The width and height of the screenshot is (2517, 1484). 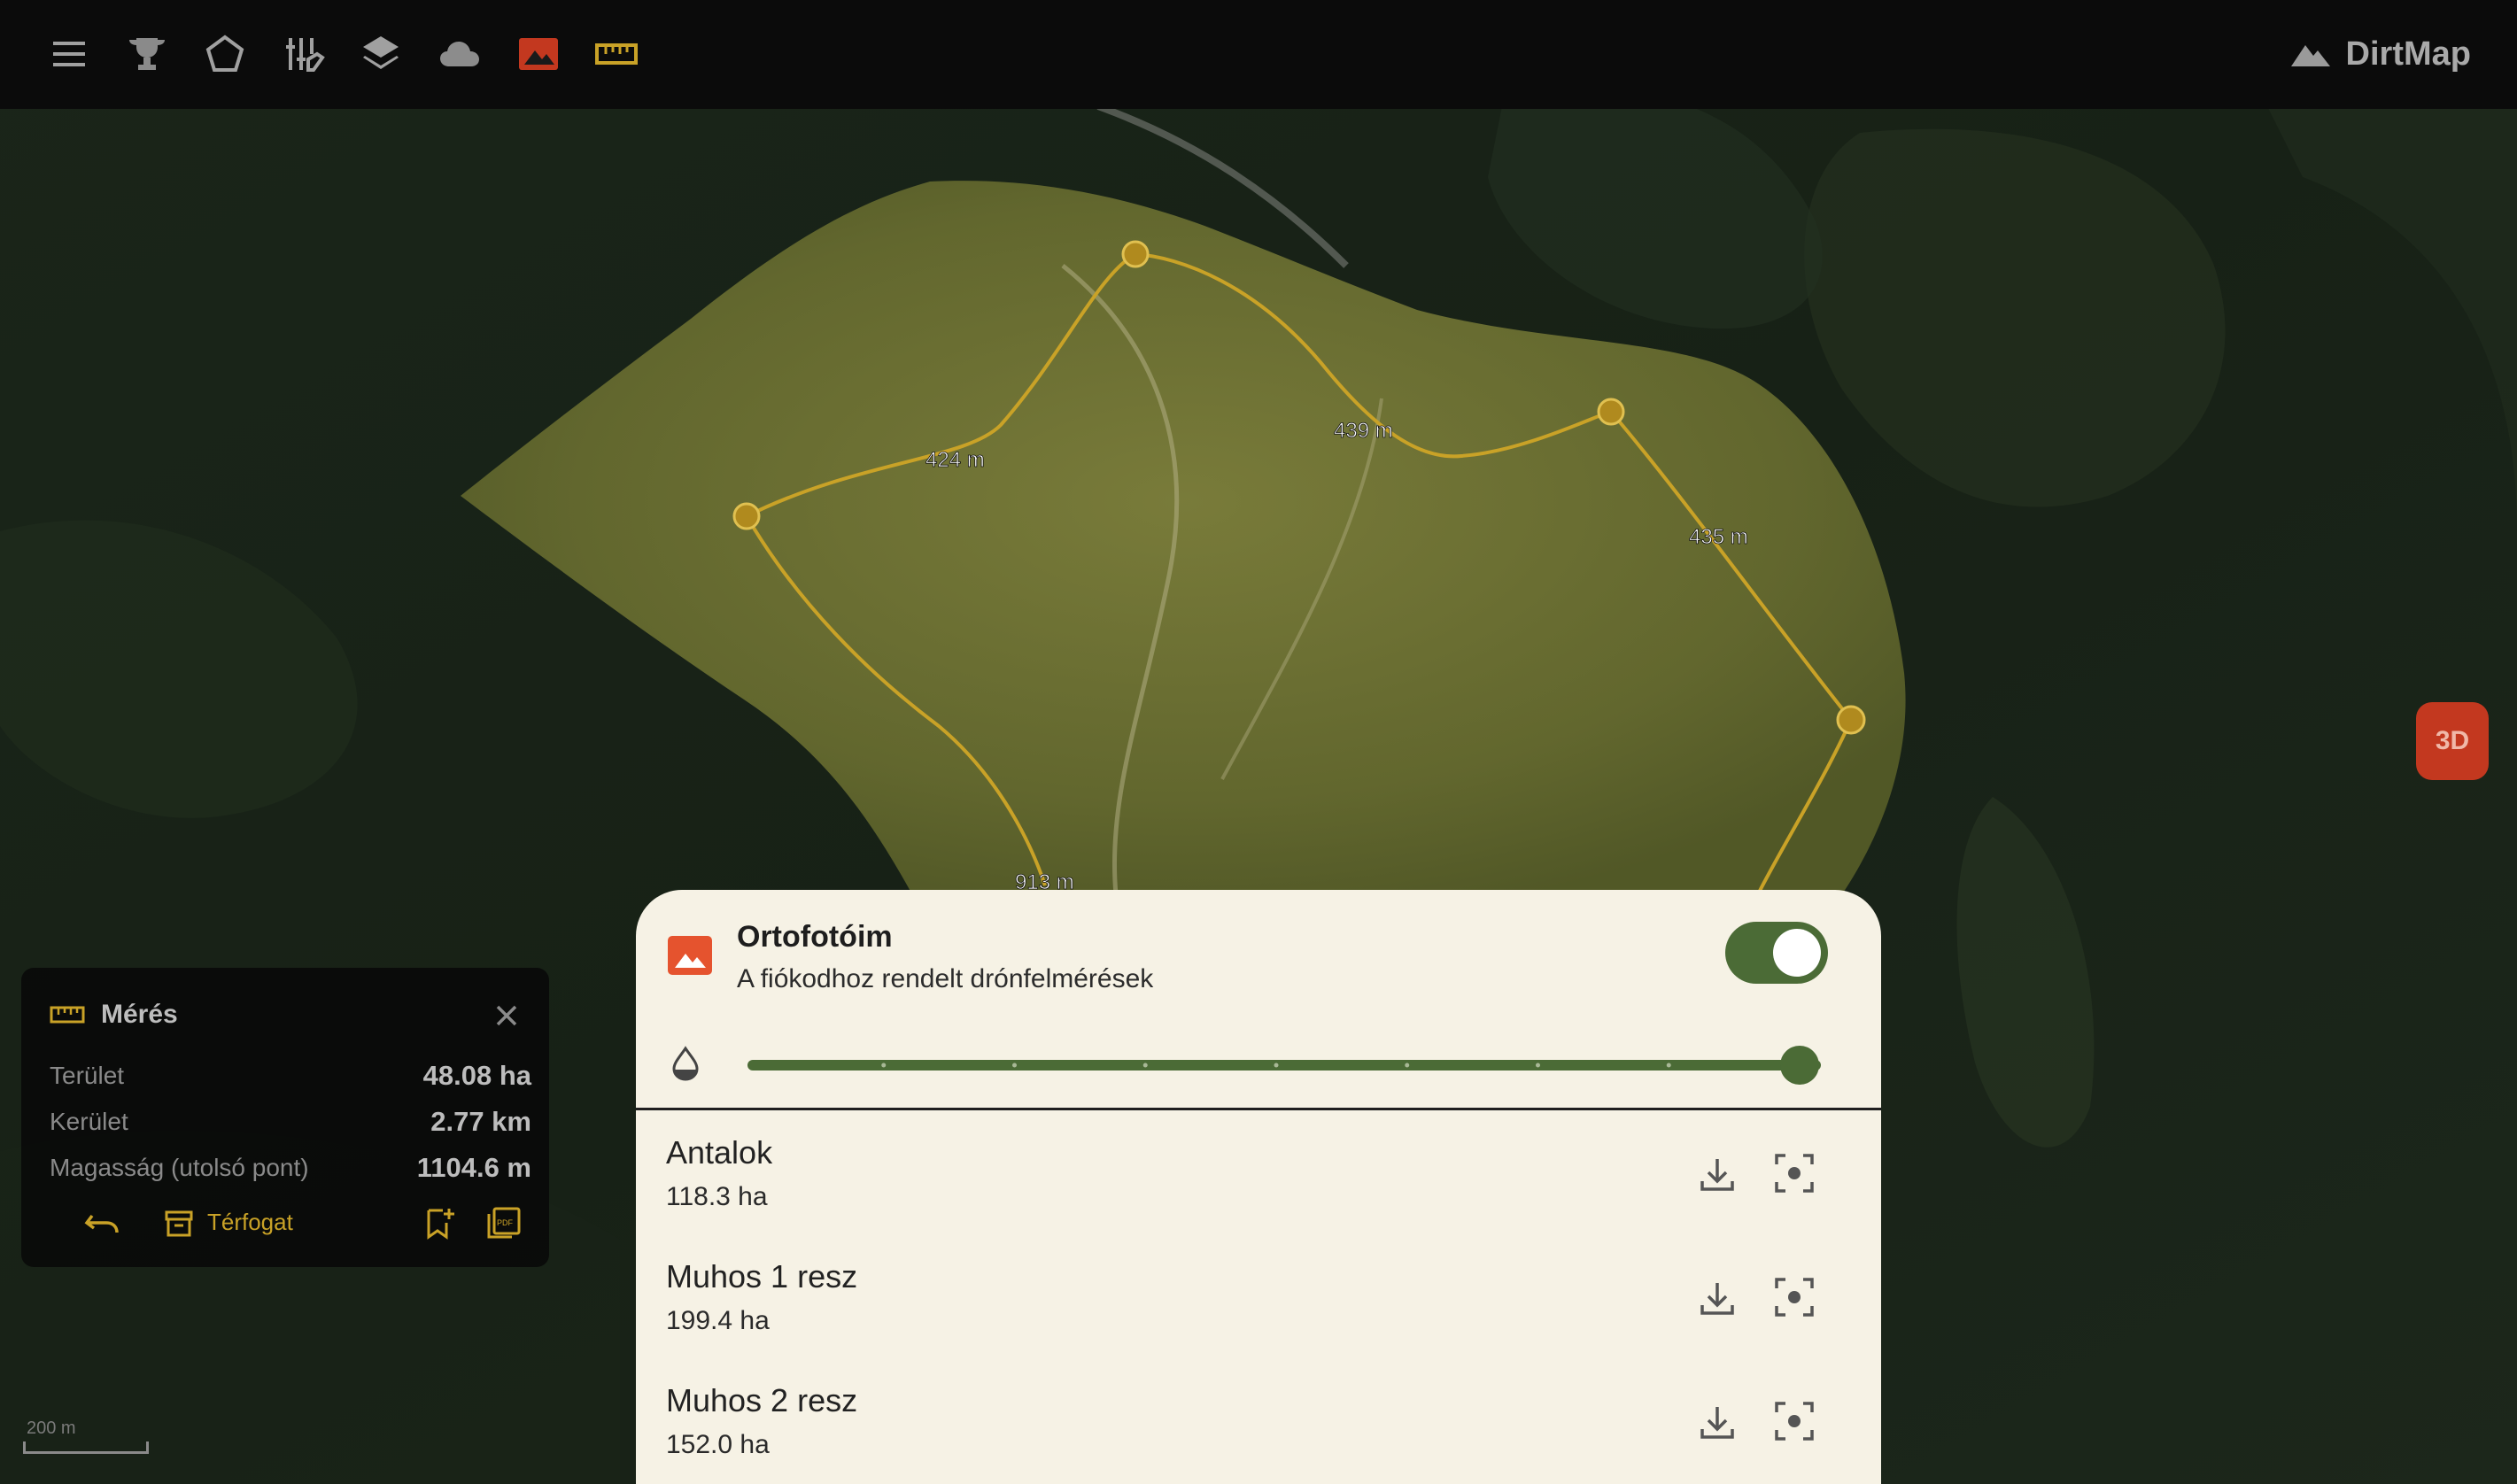 I want to click on brand-name: DirtMap, so click(x=2408, y=54).